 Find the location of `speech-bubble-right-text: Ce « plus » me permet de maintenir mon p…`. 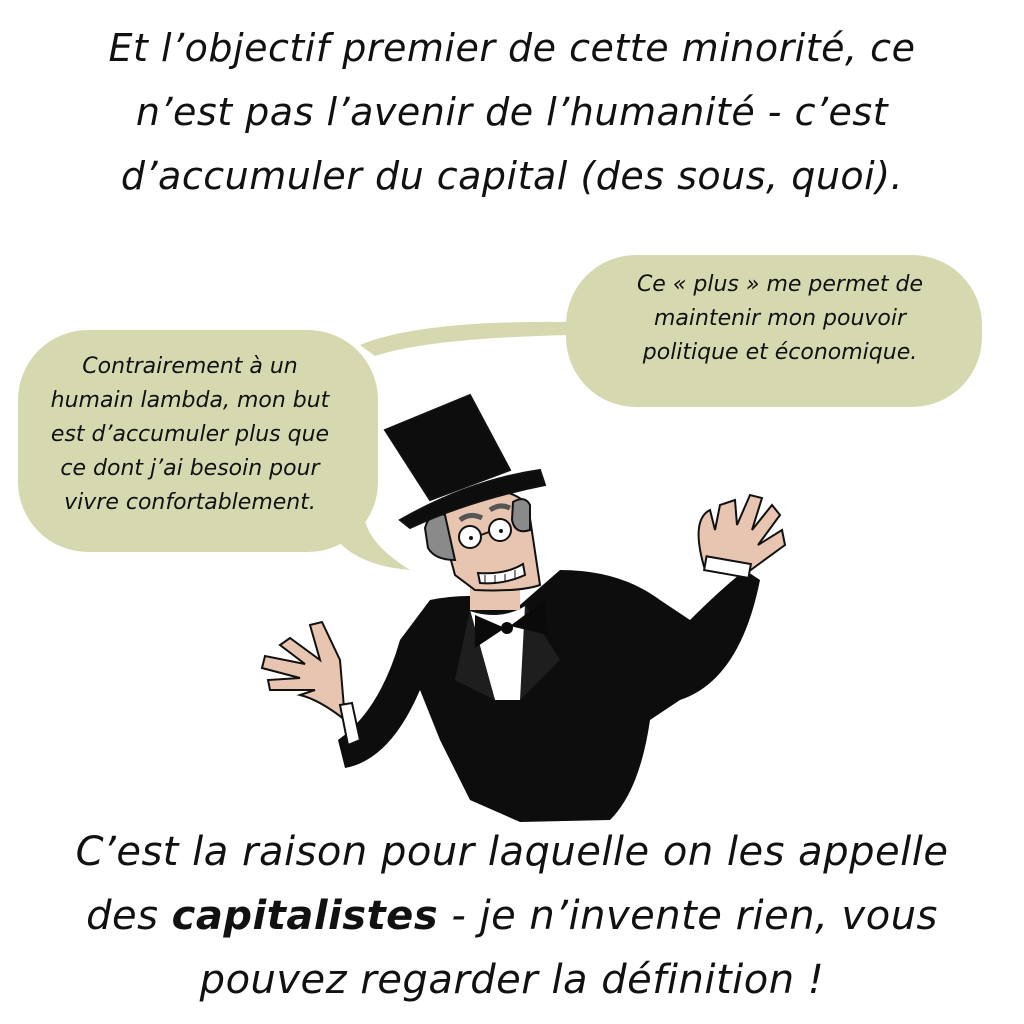

speech-bubble-right-text: Ce « plus » me permet de maintenir mon p… is located at coordinates (780, 319).